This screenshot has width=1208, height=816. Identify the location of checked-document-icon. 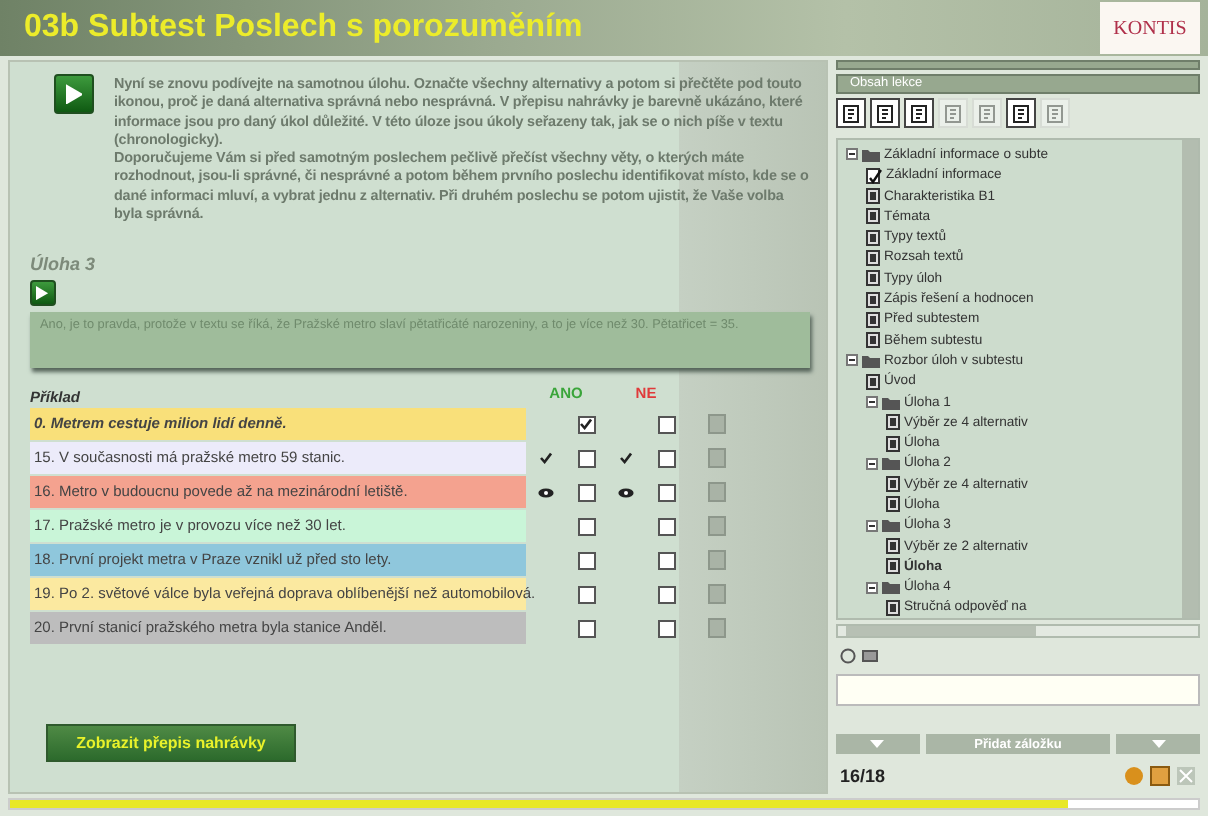
(874, 175).